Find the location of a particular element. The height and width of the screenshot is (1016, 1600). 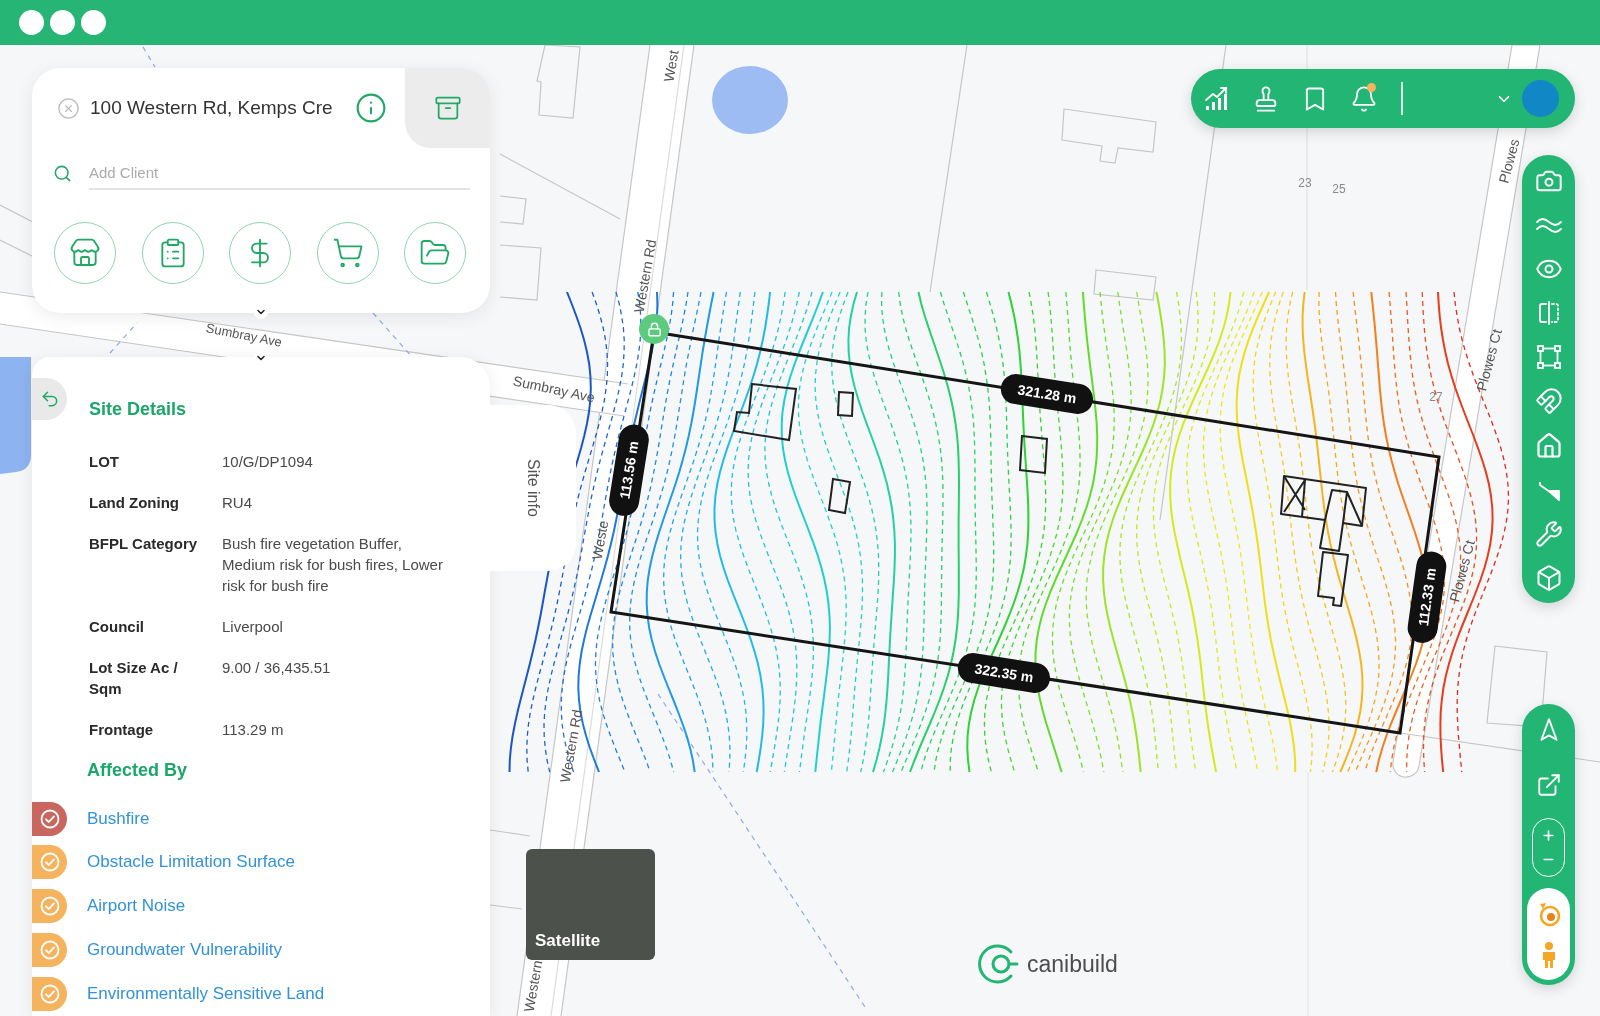

brand-name: canibuild is located at coordinates (1072, 964).